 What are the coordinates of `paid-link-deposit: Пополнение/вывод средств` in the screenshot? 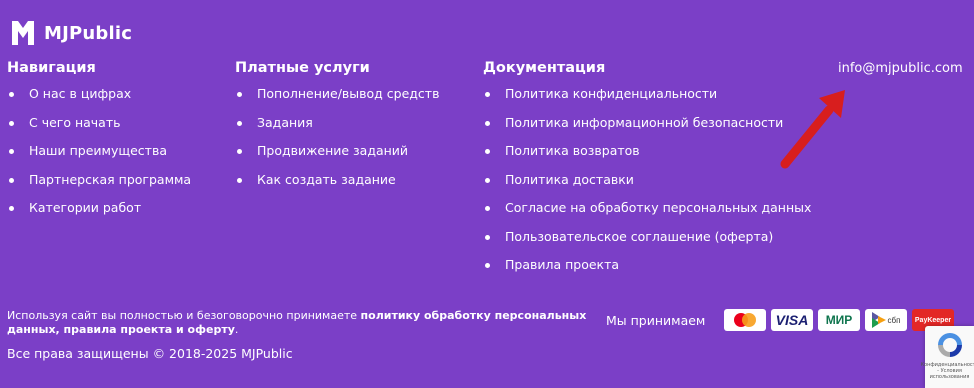 It's located at (348, 93).